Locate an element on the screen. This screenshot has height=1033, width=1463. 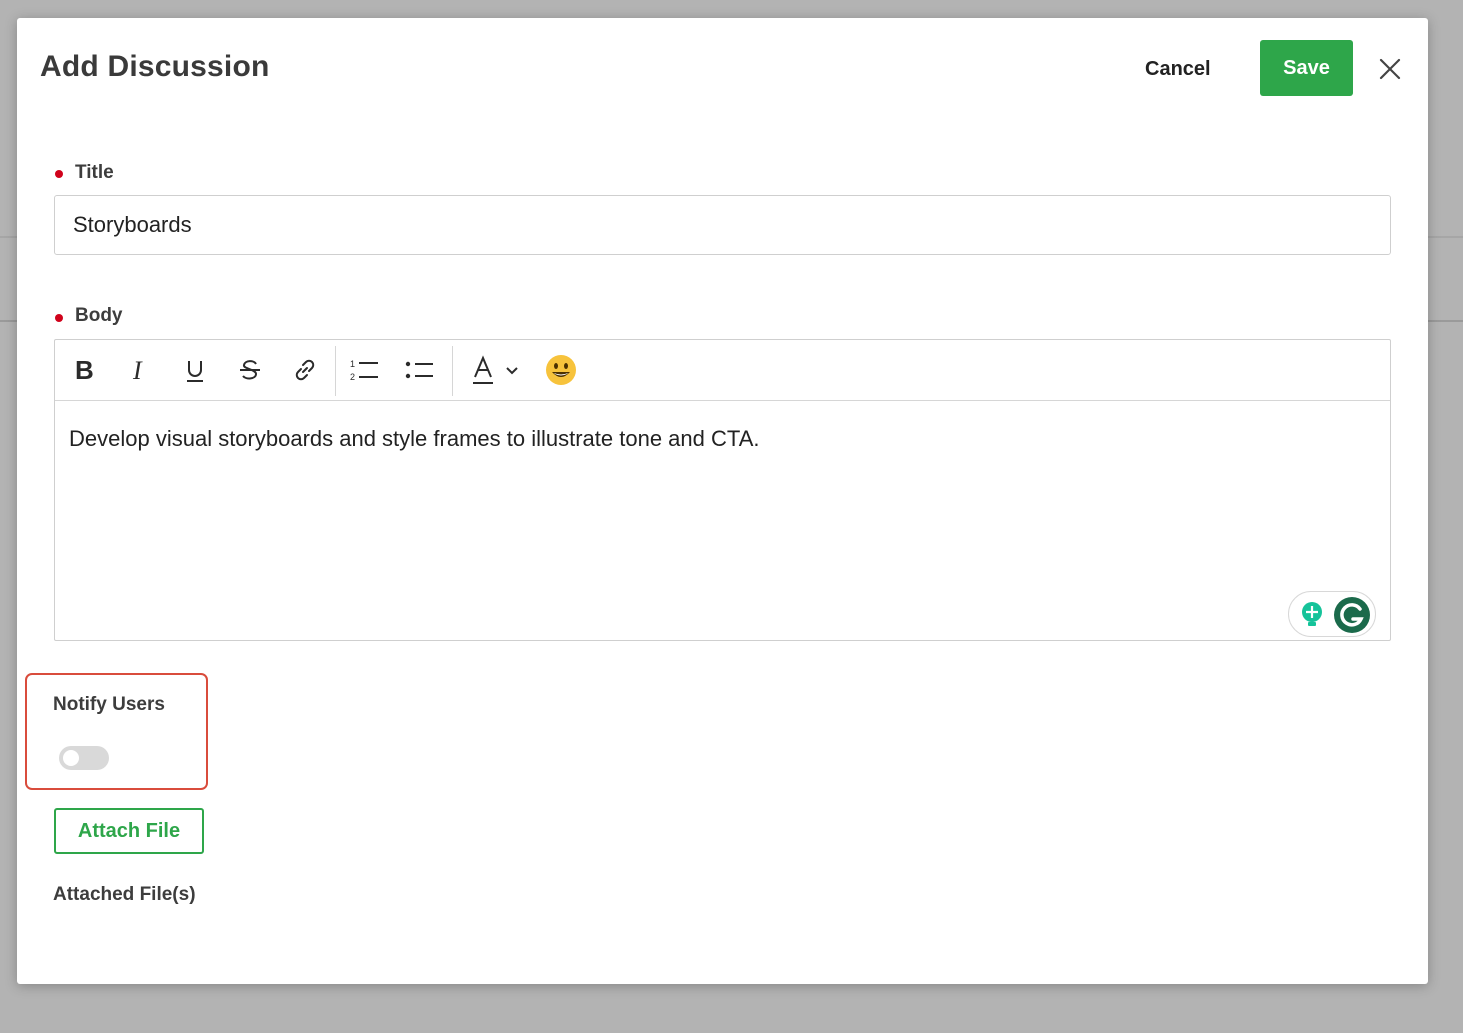
underline-icon is located at coordinates (195, 370).